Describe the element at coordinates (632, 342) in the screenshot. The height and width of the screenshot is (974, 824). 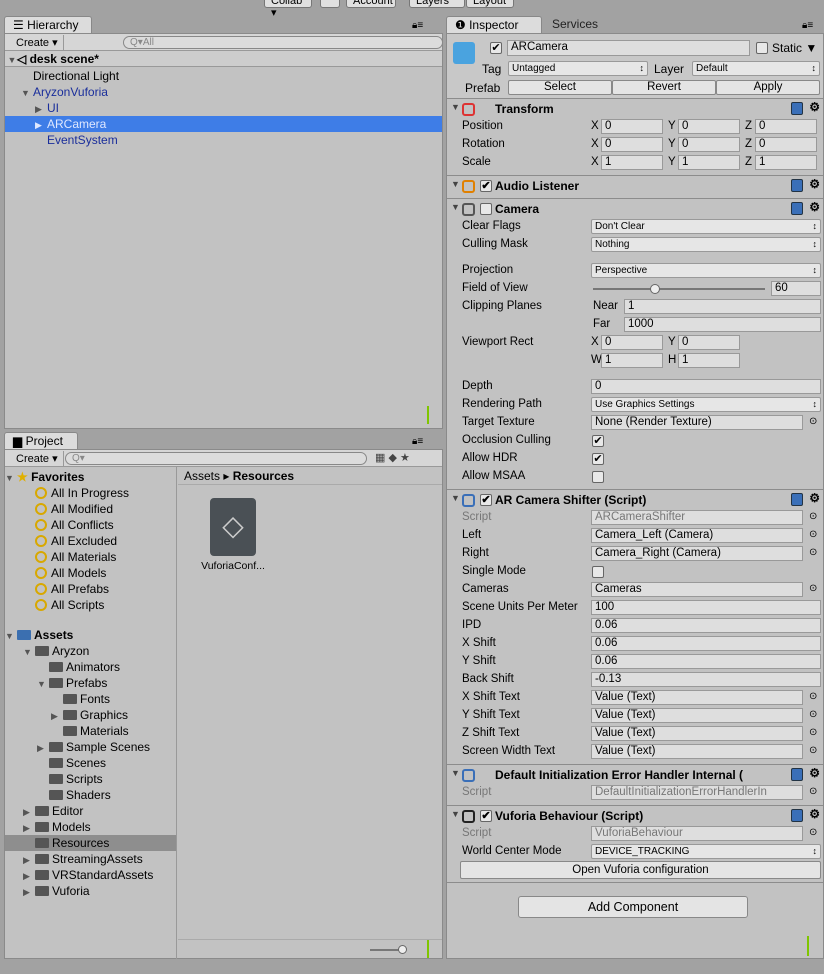
I see `viewport-x-field: 0` at that location.